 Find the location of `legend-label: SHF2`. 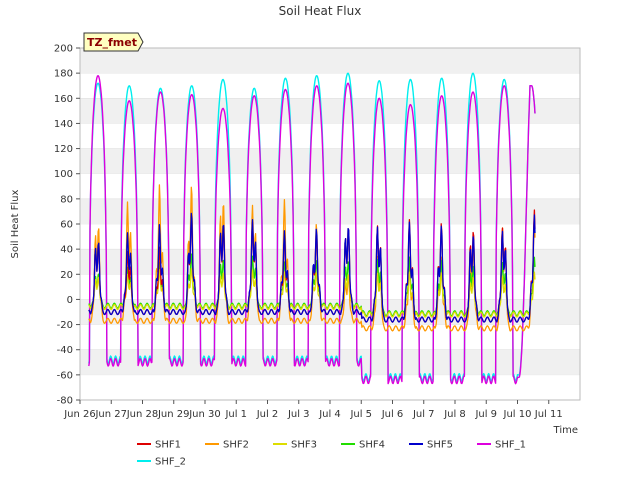

legend-label: SHF2 is located at coordinates (236, 445).